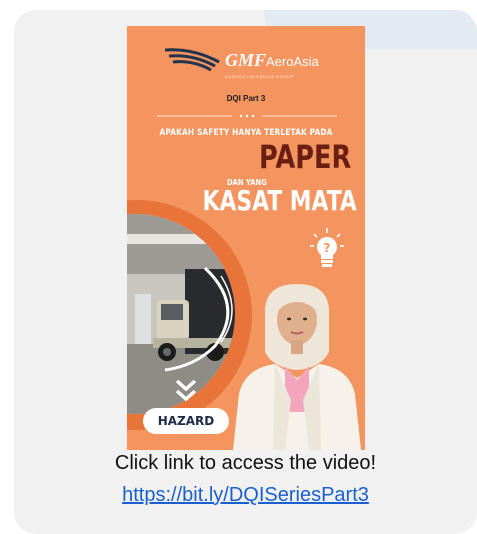  Describe the element at coordinates (246, 133) in the screenshot. I see `headline-question: APAKAH SAFETY HANYA TERLETAK PADA` at that location.